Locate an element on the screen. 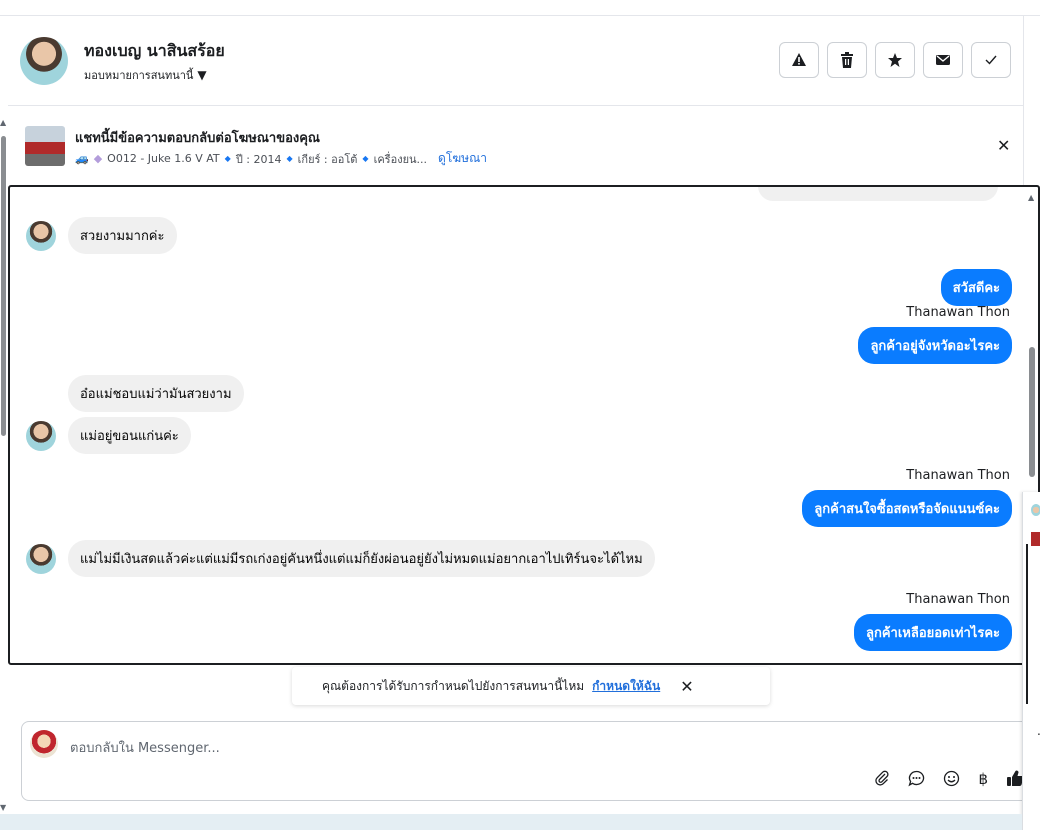 This screenshot has width=1040, height=830. message-bubble: อ๋อแม่ชอบแม่ว่ามันสวยงาม is located at coordinates (156, 393).